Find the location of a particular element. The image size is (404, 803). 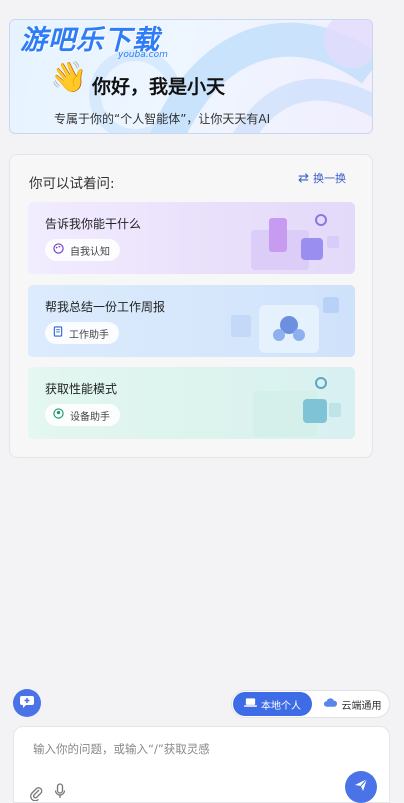

suggestion-chip: 设备助手 is located at coordinates (82, 415).